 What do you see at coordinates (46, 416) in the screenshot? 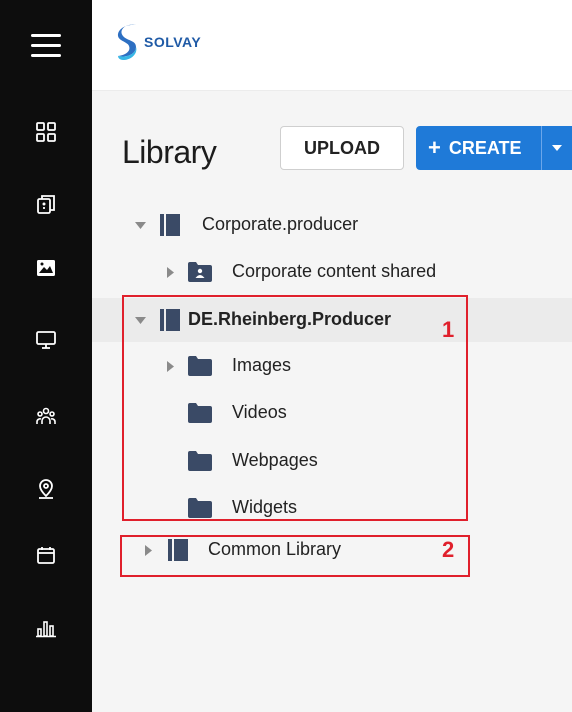
I see `users-icon` at bounding box center [46, 416].